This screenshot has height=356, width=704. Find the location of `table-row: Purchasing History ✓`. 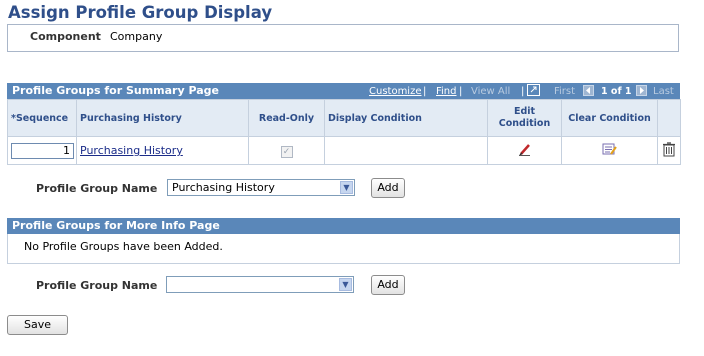

table-row: Purchasing History ✓ is located at coordinates (344, 150).